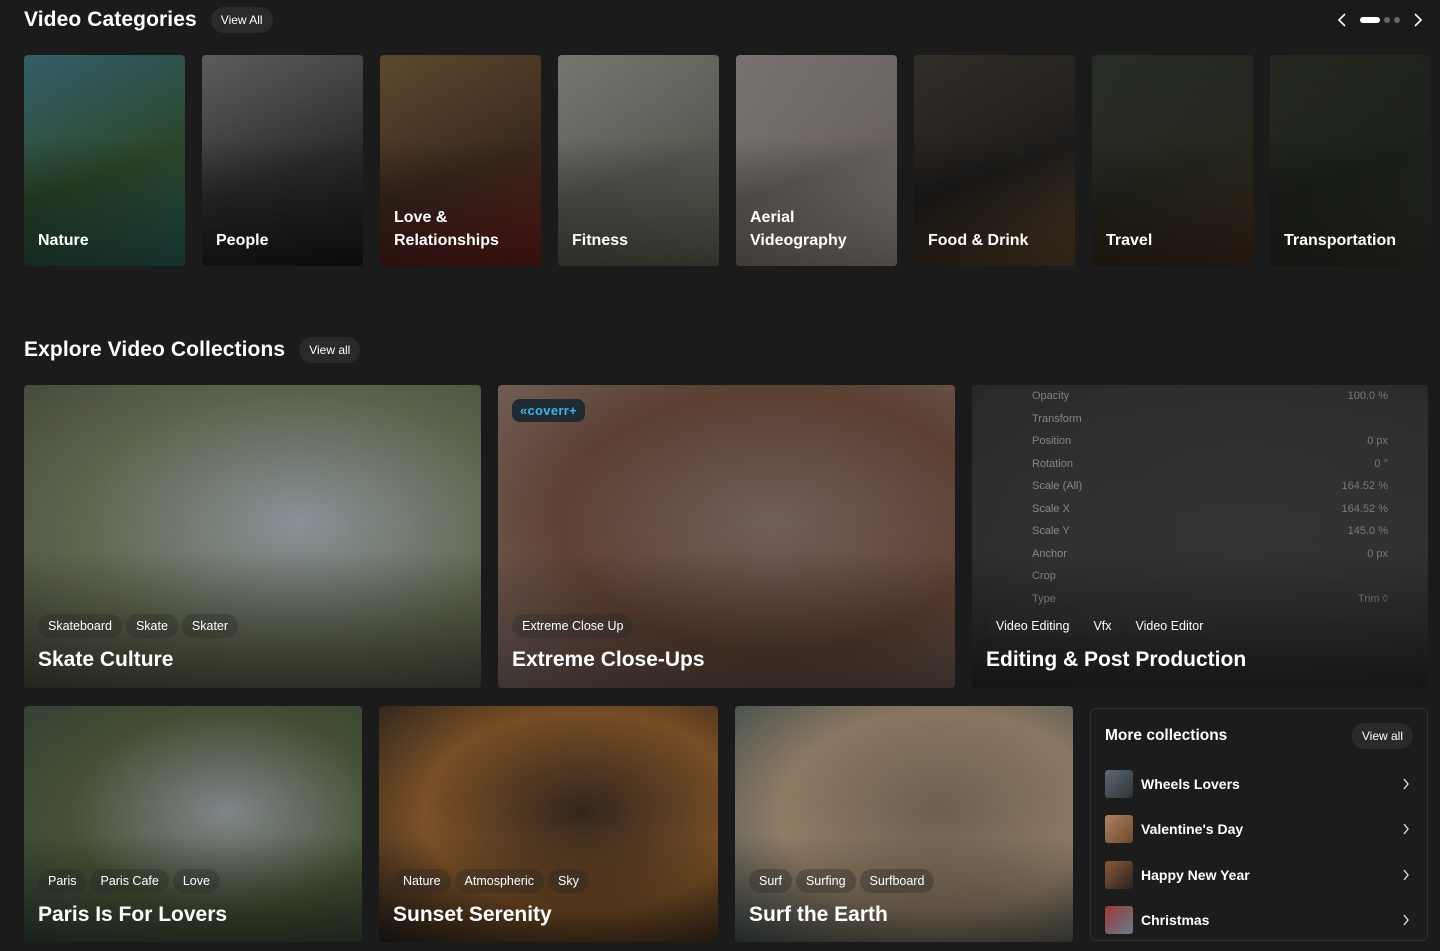 This screenshot has height=951, width=1440. I want to click on collection-tag: Nature, so click(422, 881).